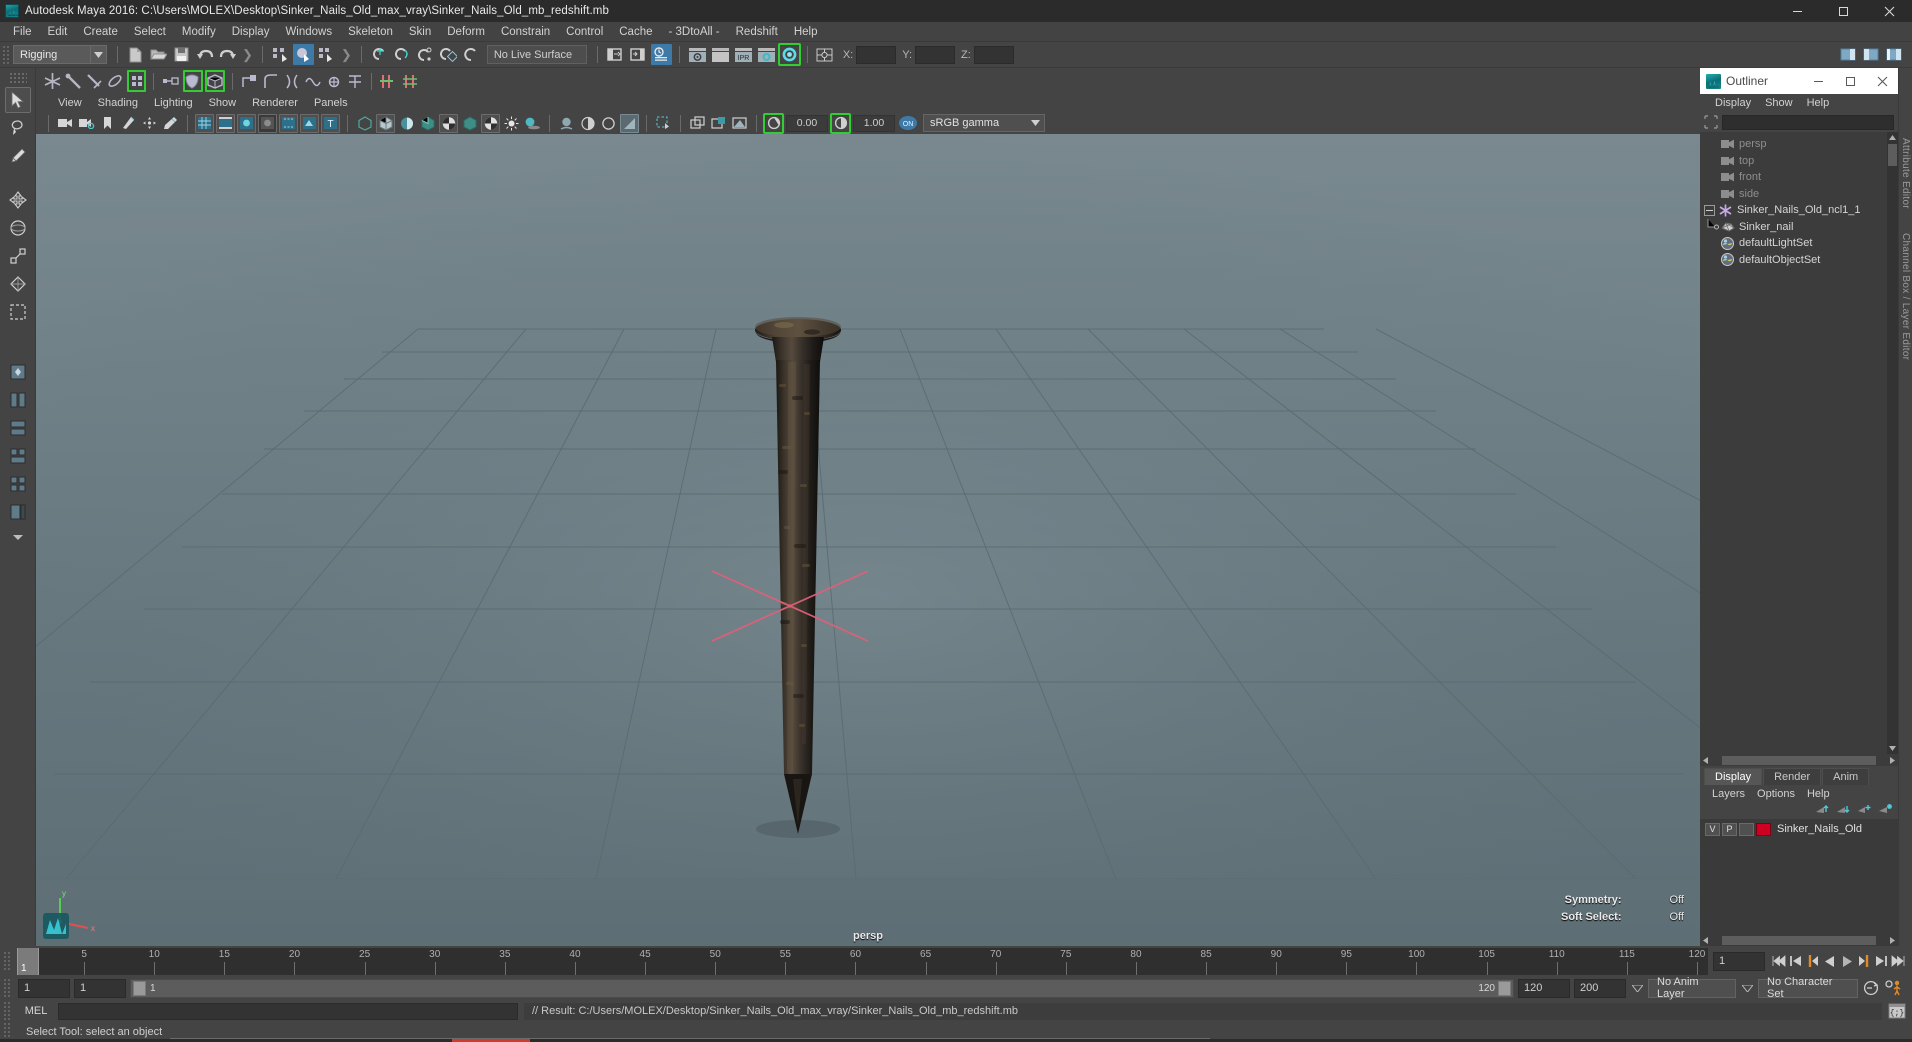 The width and height of the screenshot is (1912, 1042). What do you see at coordinates (52, 54) in the screenshot?
I see `menu-set-selector: Rigging` at bounding box center [52, 54].